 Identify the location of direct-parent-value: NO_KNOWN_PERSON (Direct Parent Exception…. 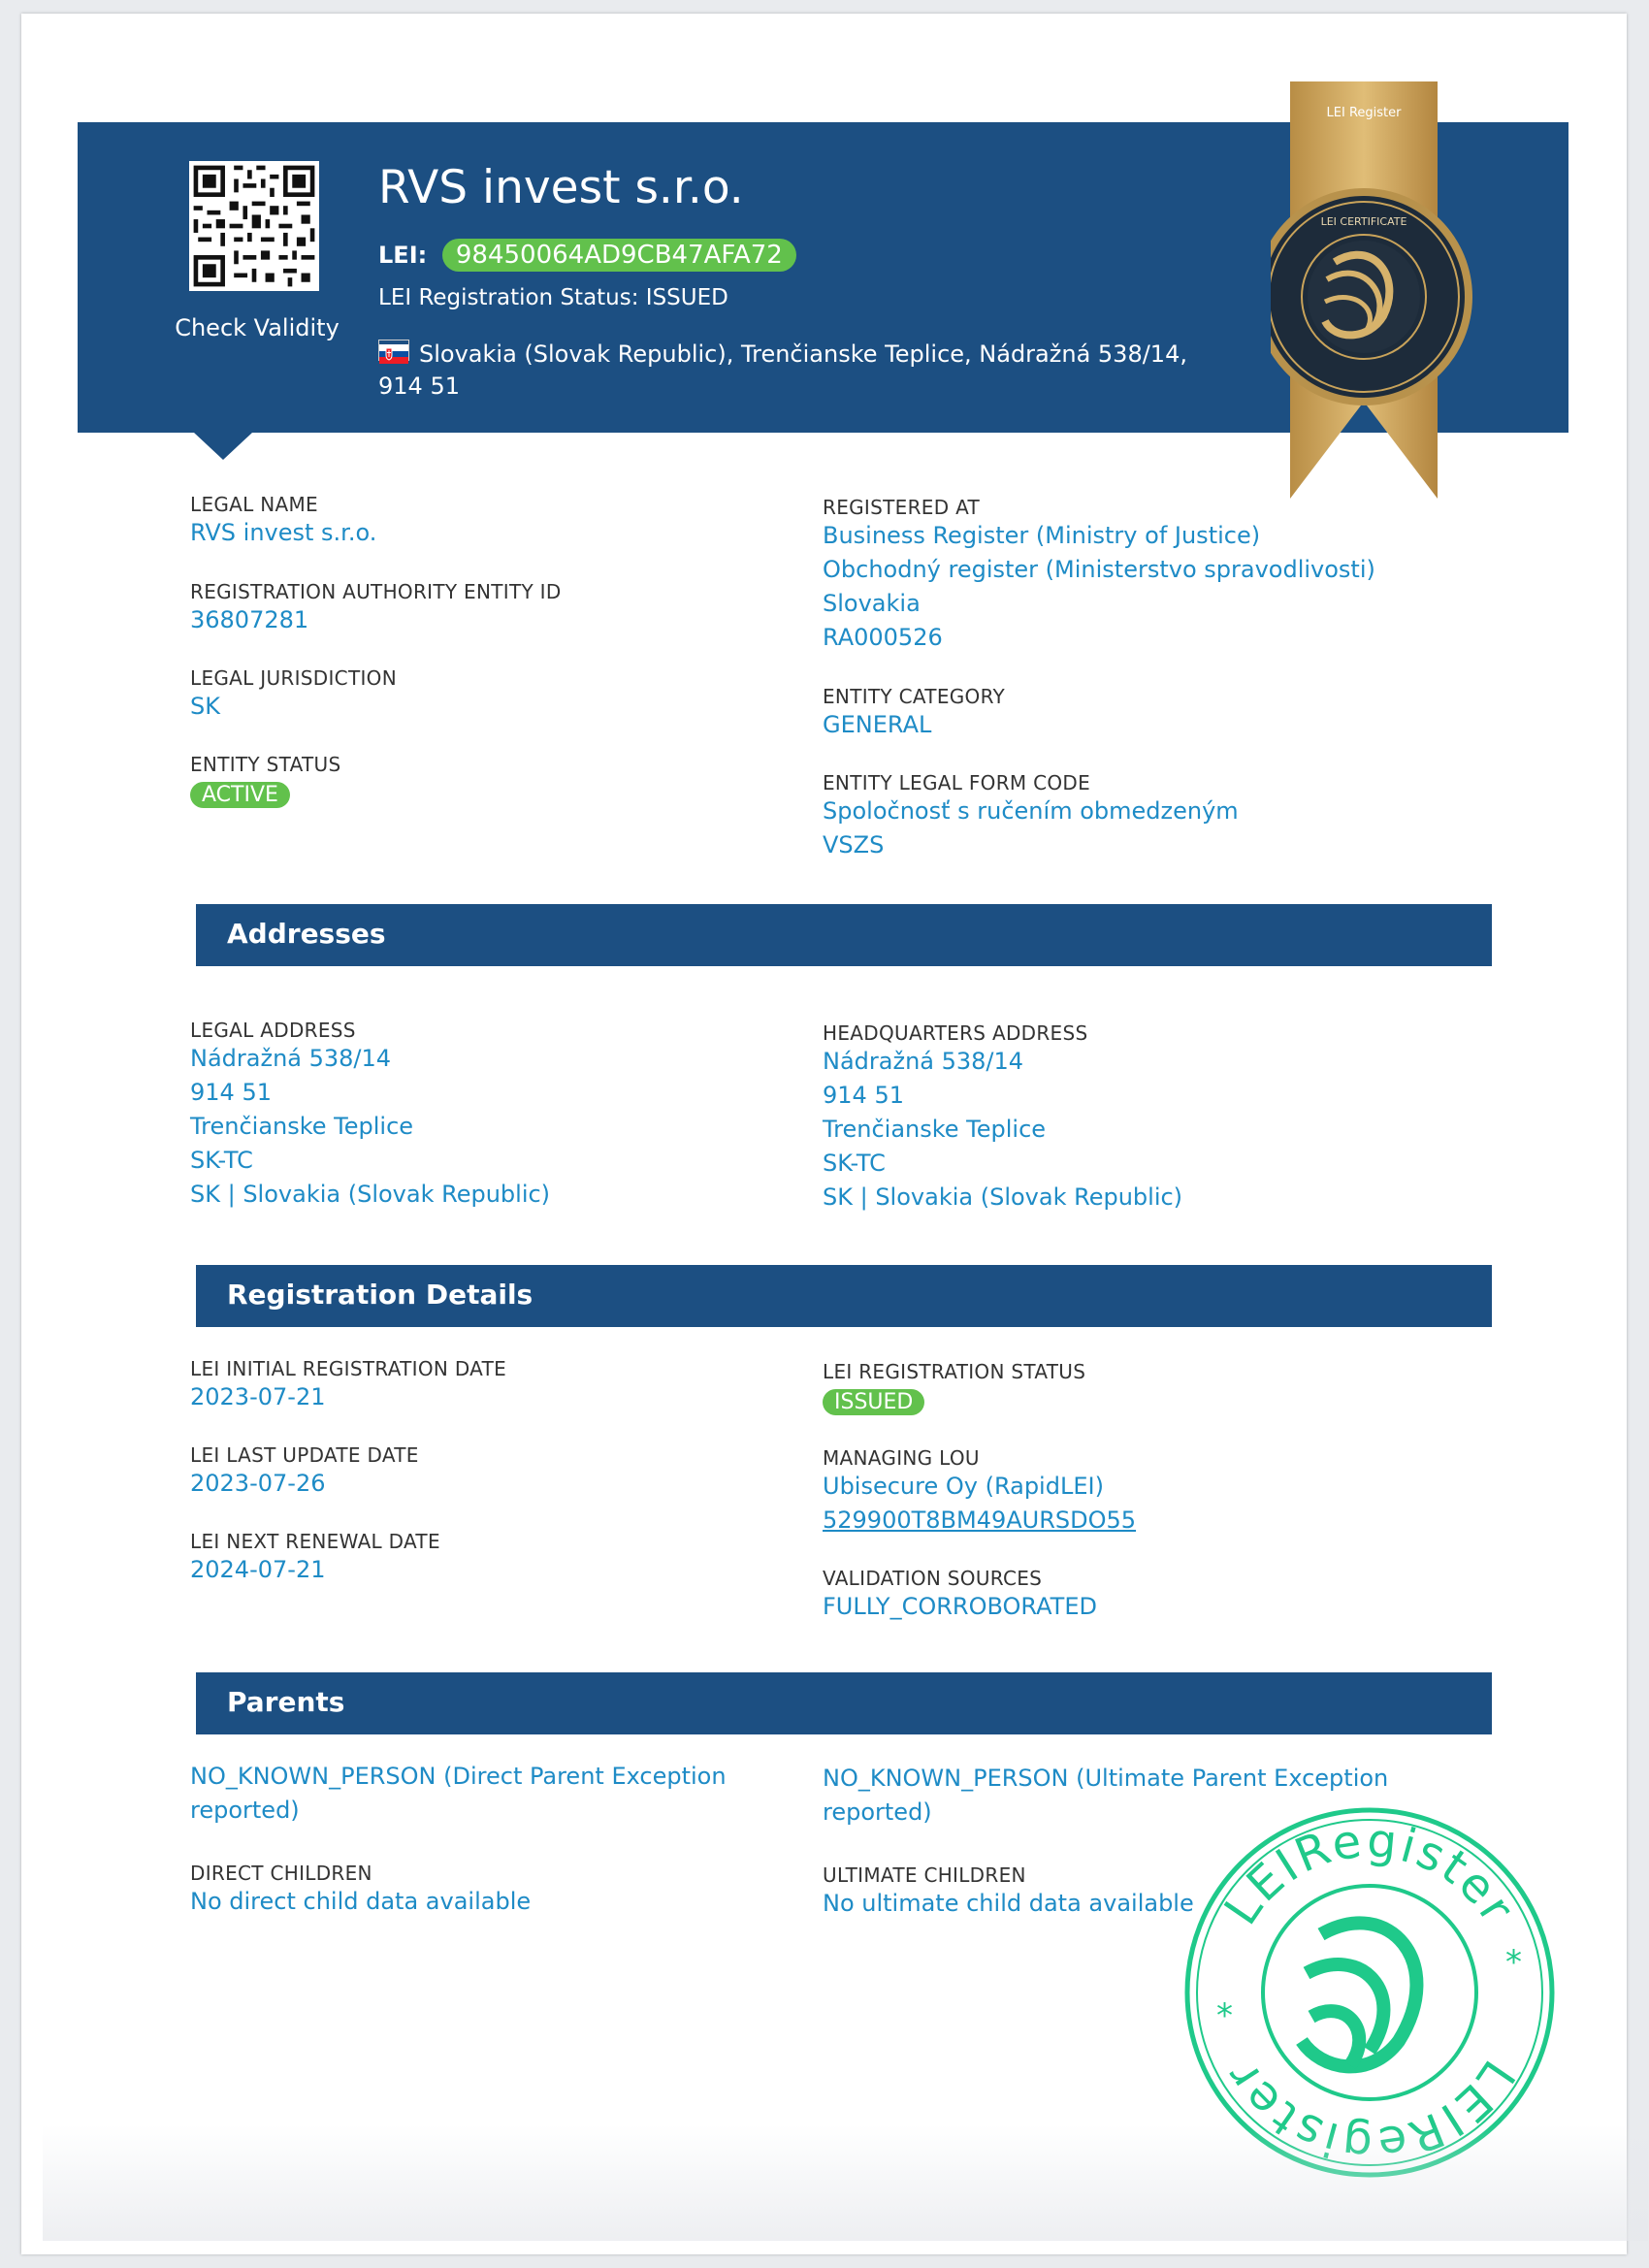
(458, 1793).